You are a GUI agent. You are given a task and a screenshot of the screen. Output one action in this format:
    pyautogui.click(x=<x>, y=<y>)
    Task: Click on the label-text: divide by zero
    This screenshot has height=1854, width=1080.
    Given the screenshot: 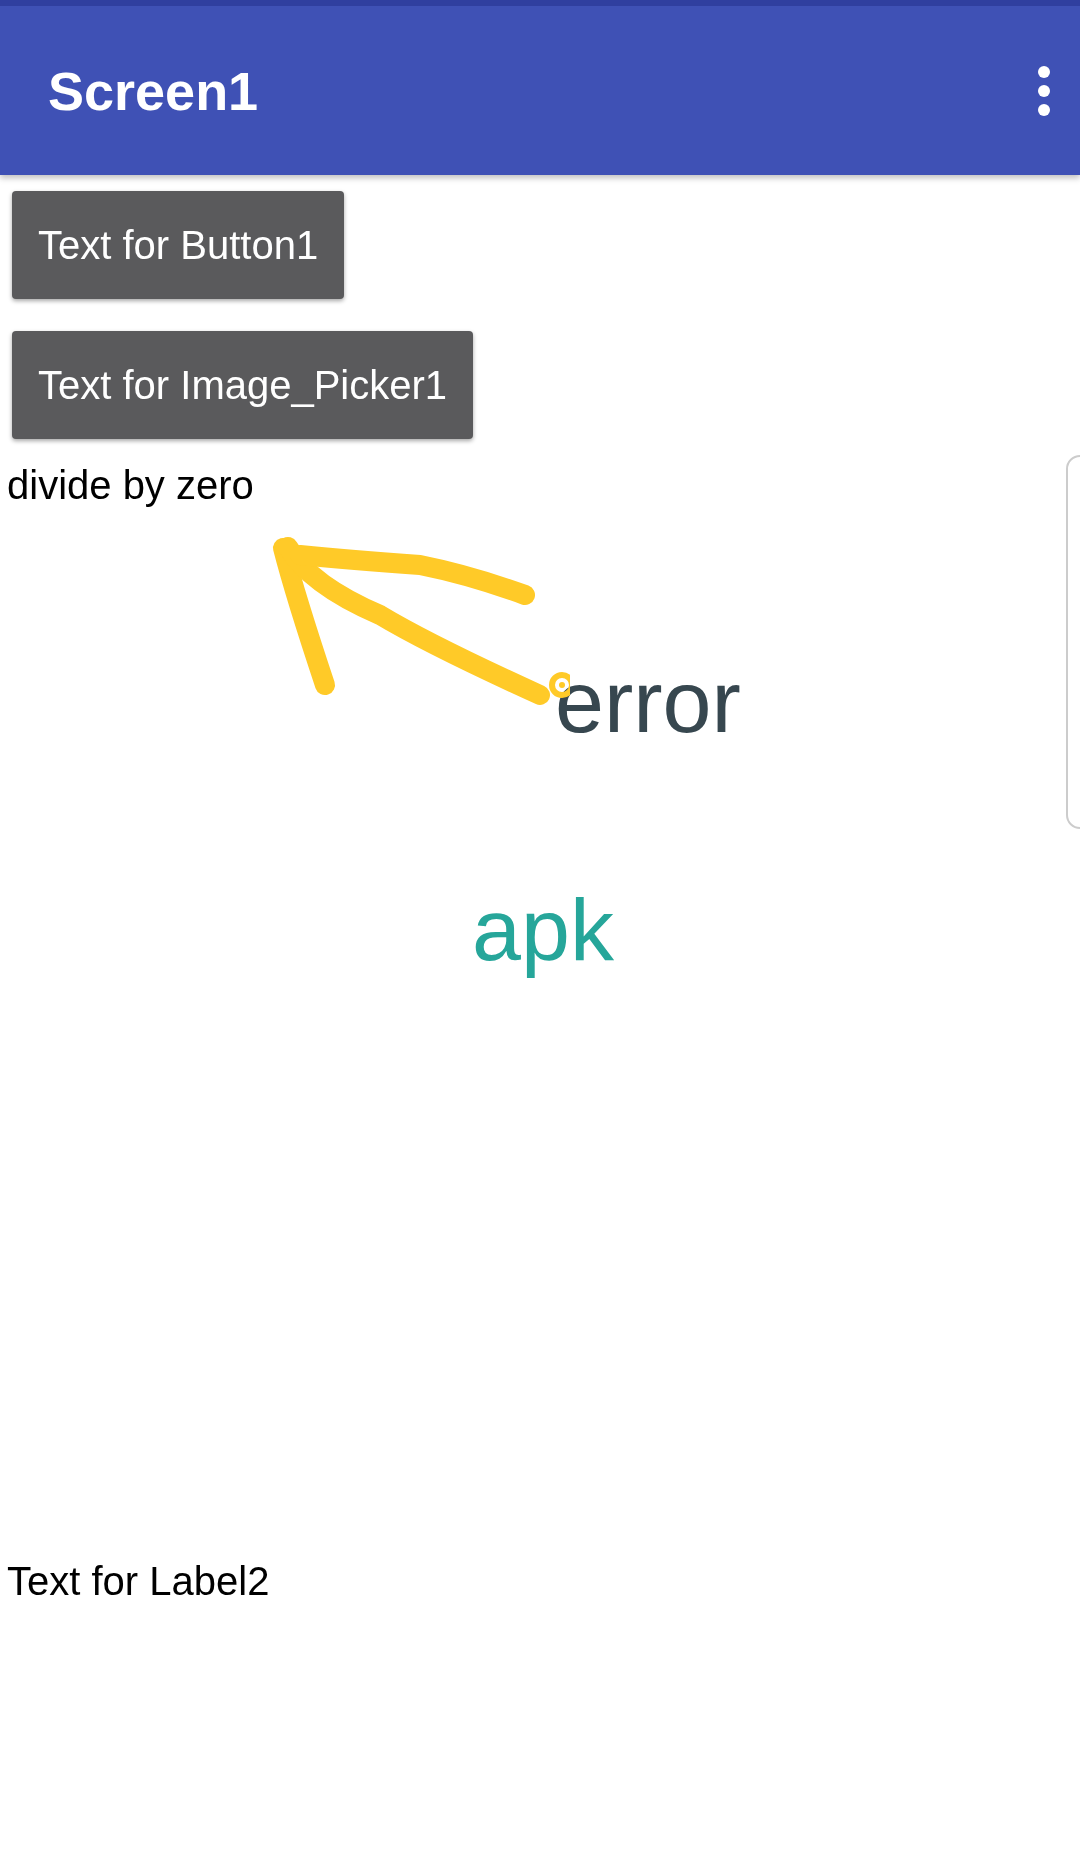 What is the action you would take?
    pyautogui.click(x=130, y=485)
    